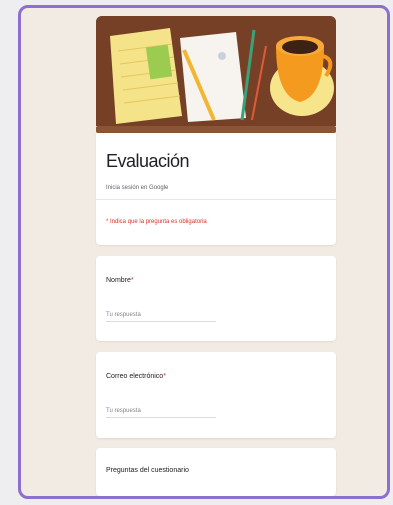 This screenshot has width=393, height=505. I want to click on section-card-questions: Preguntas del cuestionario, so click(216, 472).